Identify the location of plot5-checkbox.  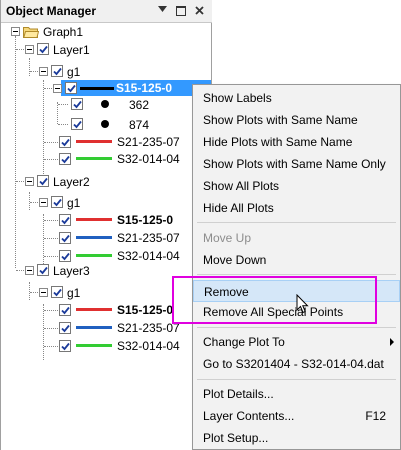
(65, 238).